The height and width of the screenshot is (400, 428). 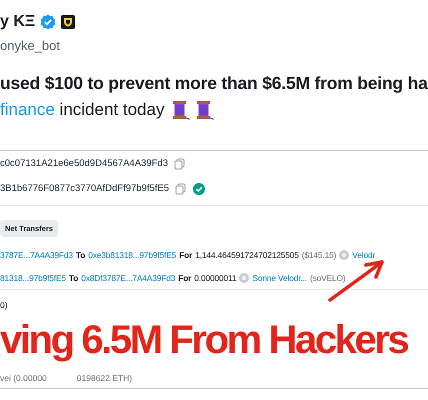 What do you see at coordinates (33, 277) in the screenshot?
I see `address-link: 81318...97b9f5fE5` at bounding box center [33, 277].